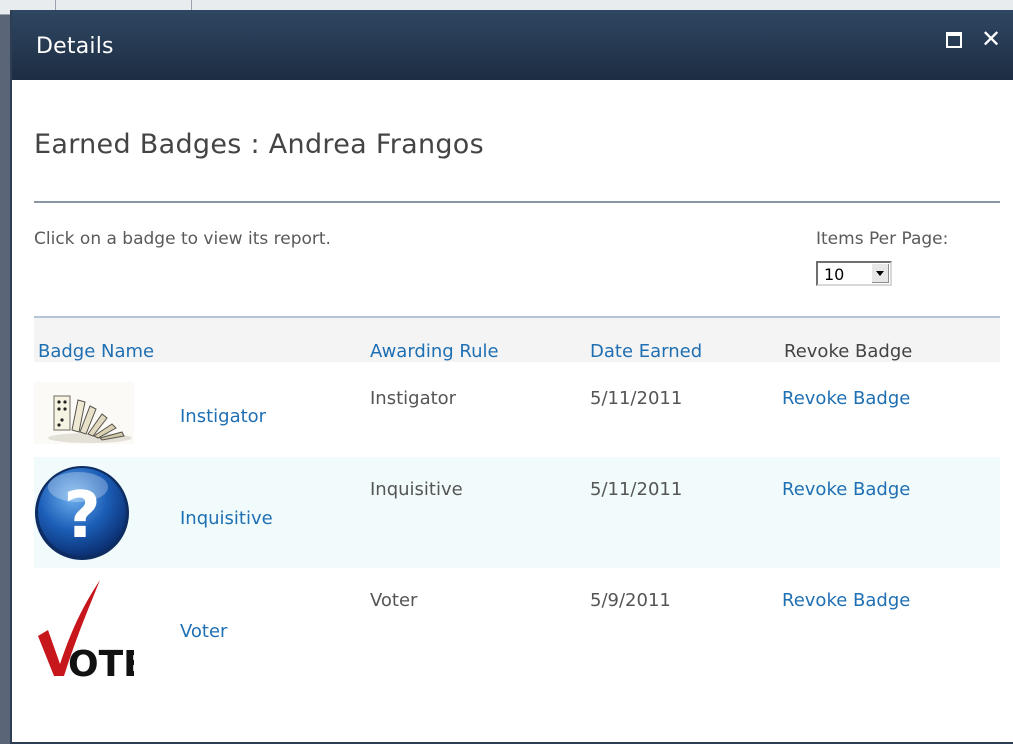 The height and width of the screenshot is (744, 1013). I want to click on close-icon: ✕, so click(991, 39).